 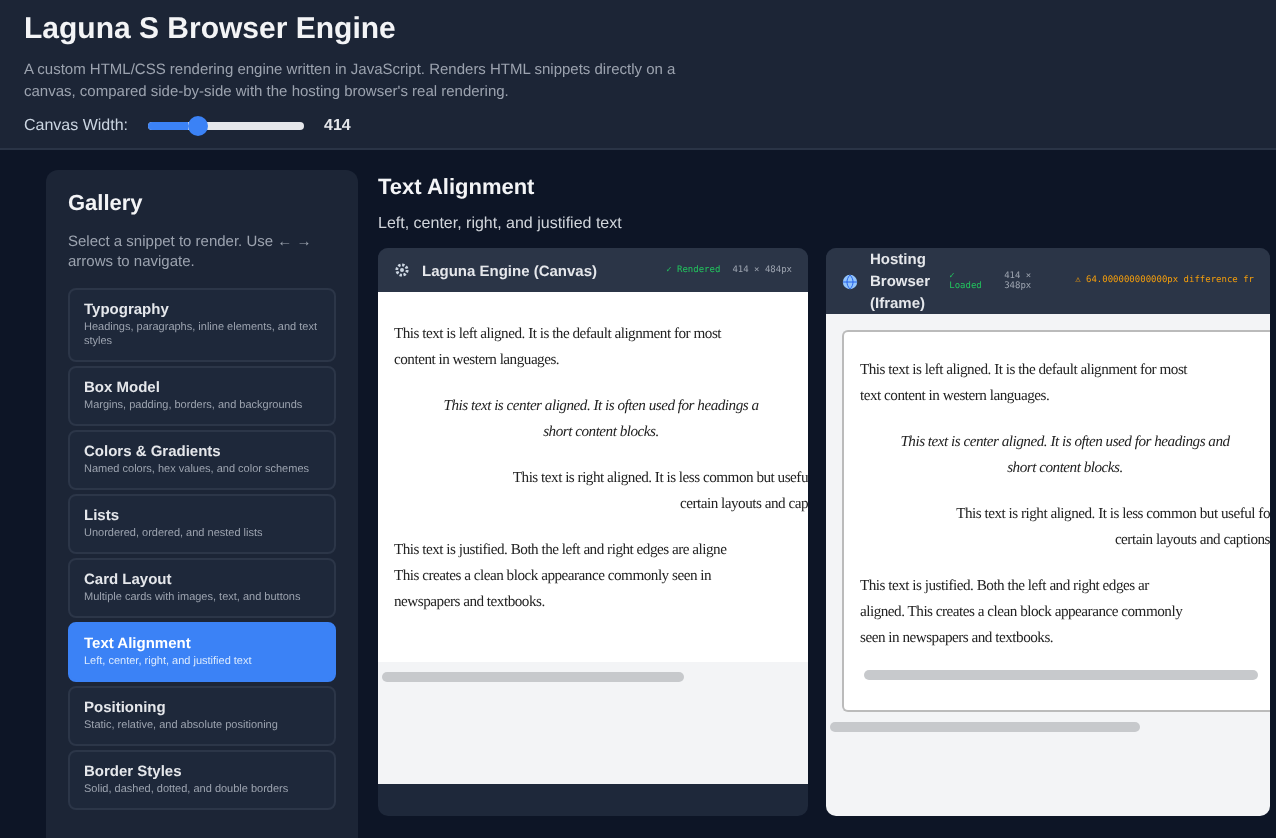 I want to click on section-title: Text Alignment, so click(x=457, y=188).